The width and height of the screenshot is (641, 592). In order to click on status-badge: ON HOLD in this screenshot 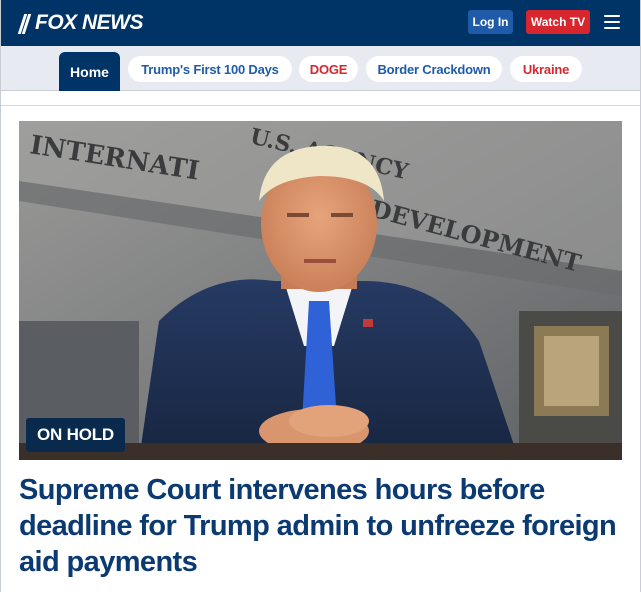, I will do `click(75, 435)`.